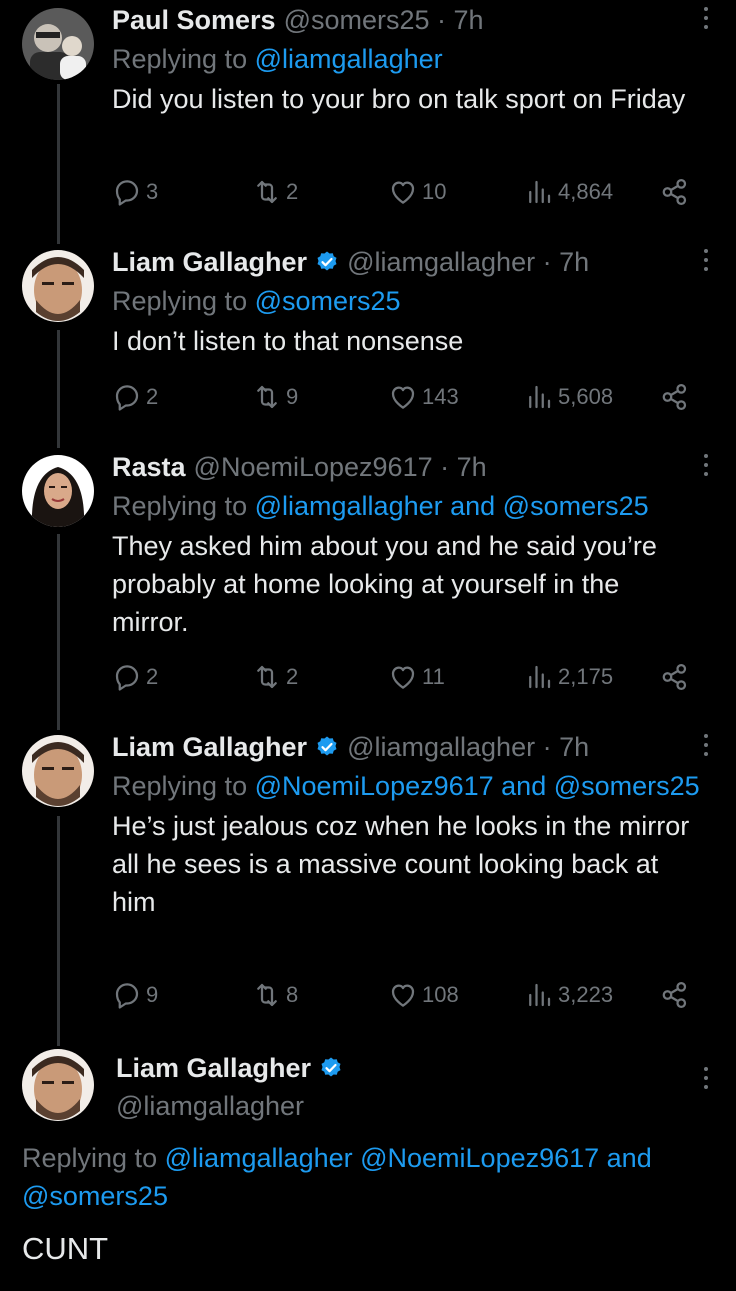 This screenshot has height=1291, width=736. What do you see at coordinates (229, 1106) in the screenshot?
I see `author-handle: @liamgallagher` at bounding box center [229, 1106].